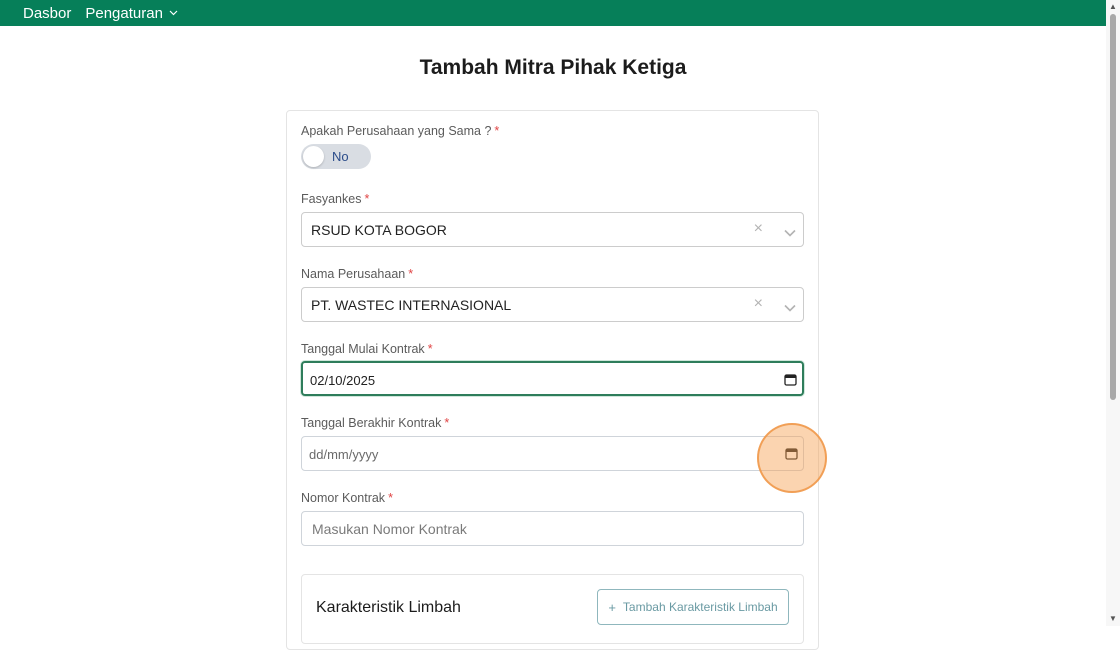 The height and width of the screenshot is (650, 1120). Describe the element at coordinates (1113, 618) in the screenshot. I see `scroll-down-arrow-icon: ▼` at that location.